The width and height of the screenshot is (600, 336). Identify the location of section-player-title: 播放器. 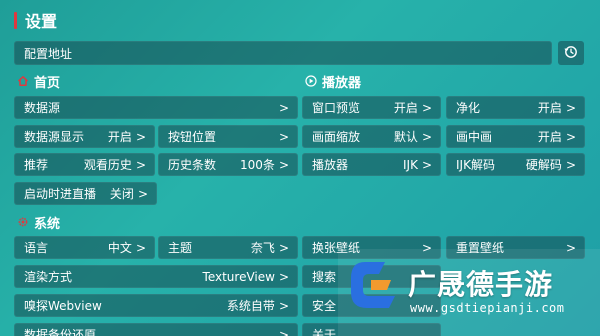
(342, 83).